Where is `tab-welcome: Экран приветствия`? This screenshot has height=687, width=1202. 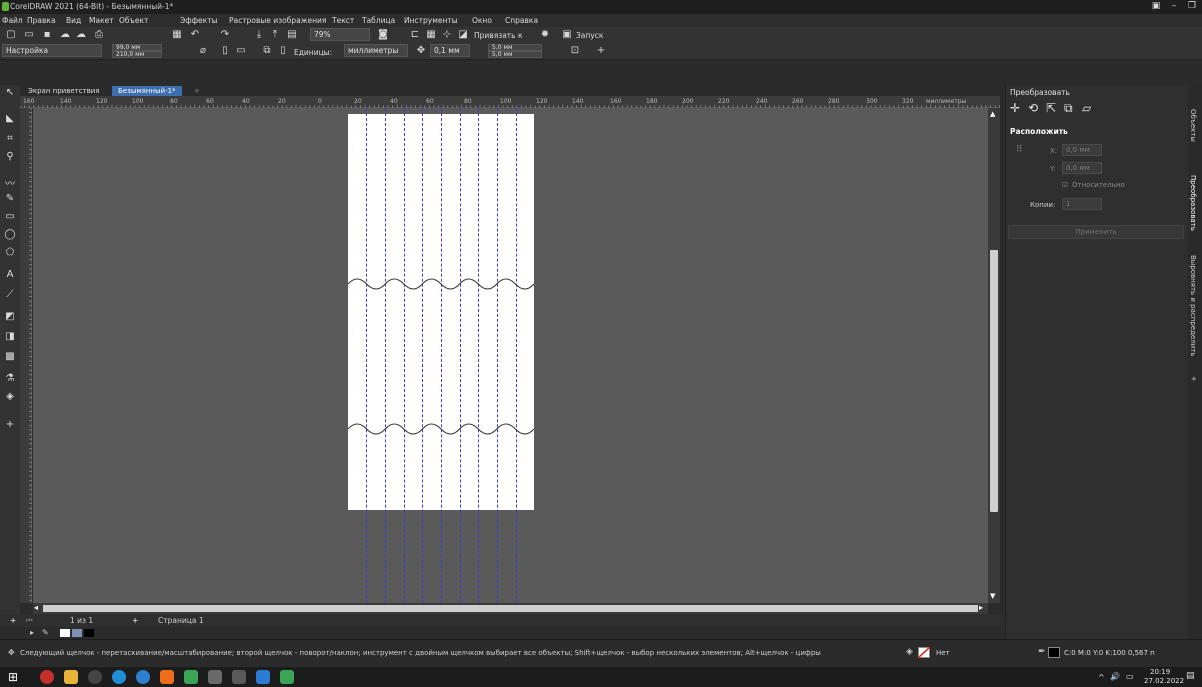 tab-welcome: Экран приветствия is located at coordinates (64, 91).